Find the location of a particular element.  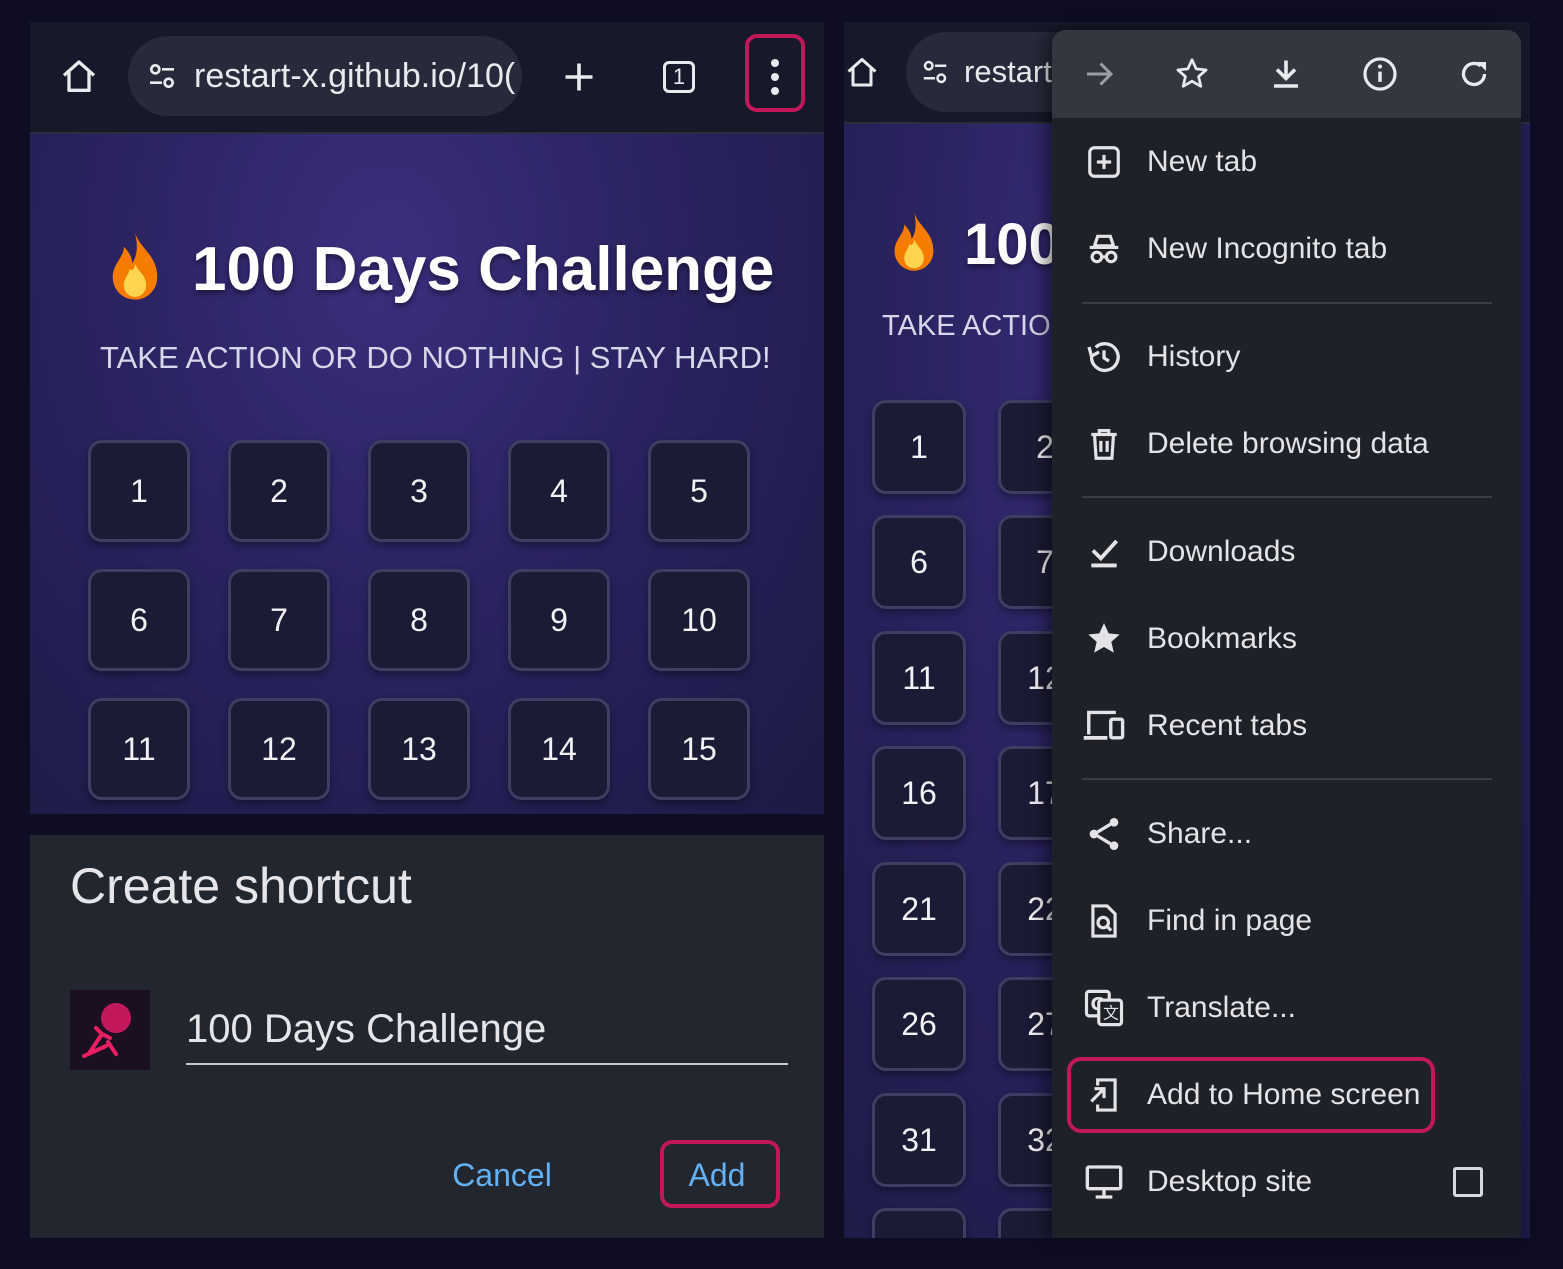

shortcut-name-input is located at coordinates (487, 1030).